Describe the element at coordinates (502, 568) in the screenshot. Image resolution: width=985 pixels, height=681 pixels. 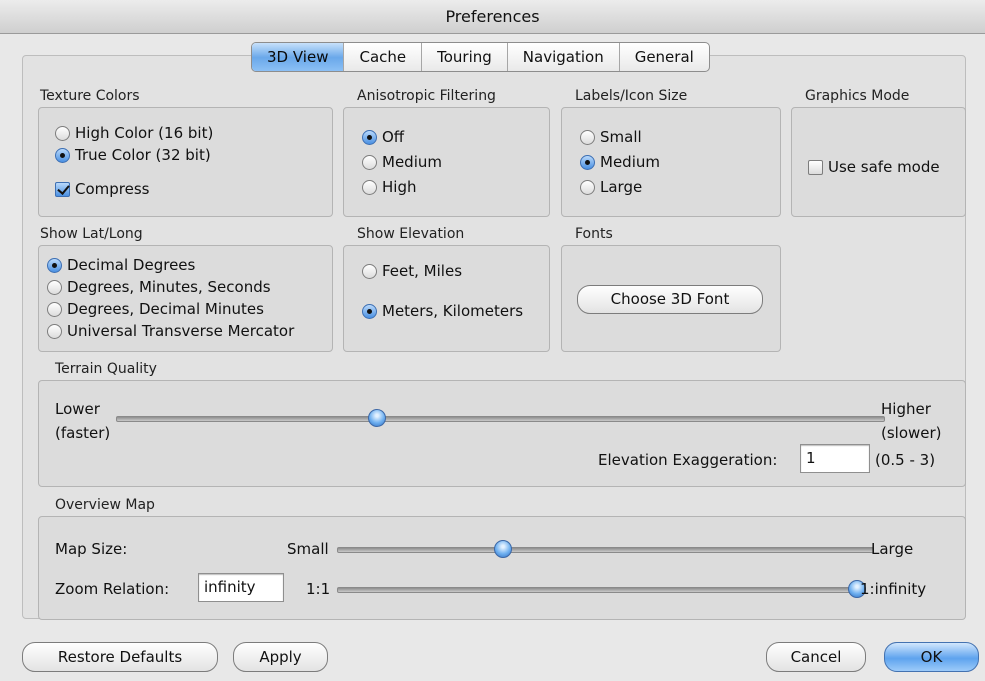
I see `overview-map-group` at that location.